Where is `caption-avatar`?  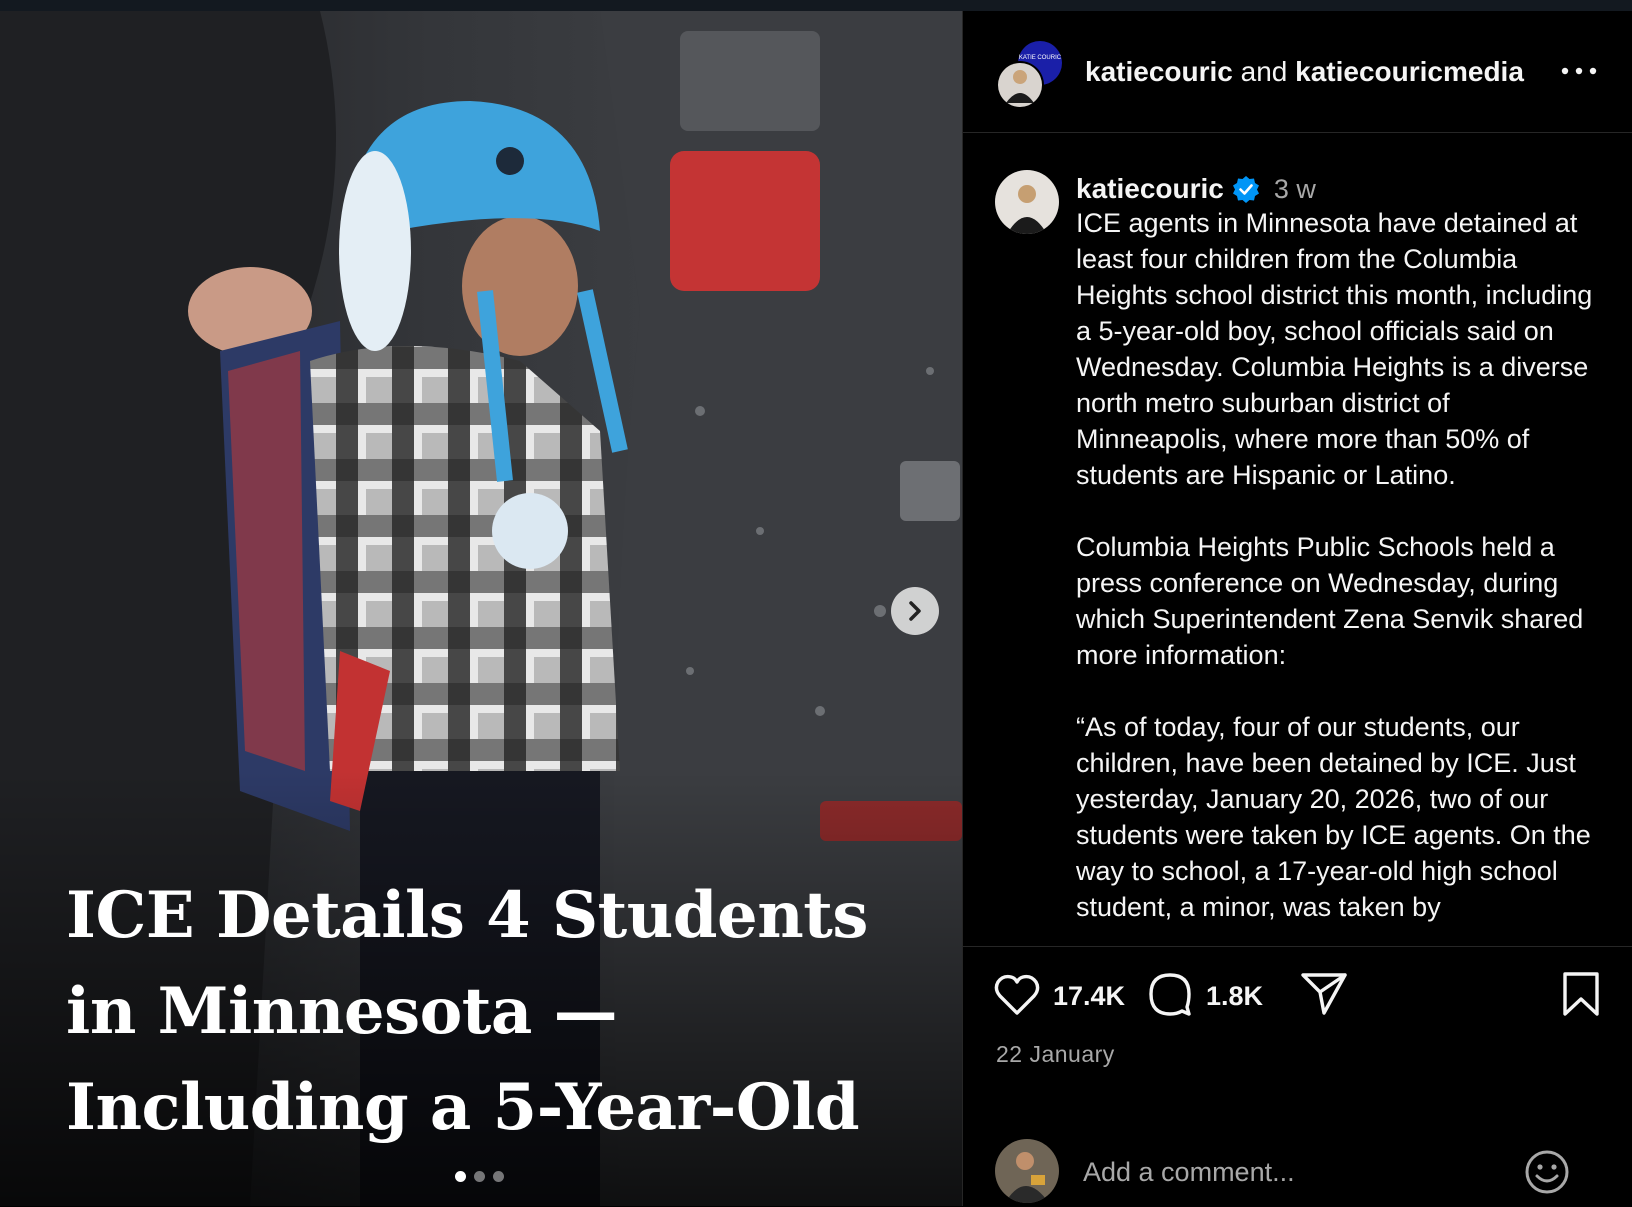 caption-avatar is located at coordinates (1027, 202).